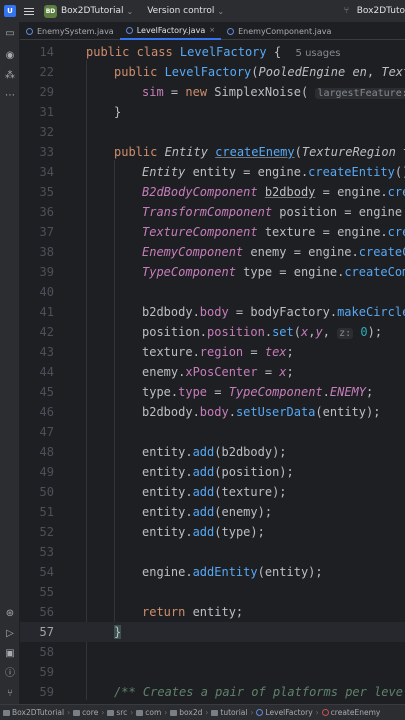  I want to click on code-line: 59, so click(46, 672).